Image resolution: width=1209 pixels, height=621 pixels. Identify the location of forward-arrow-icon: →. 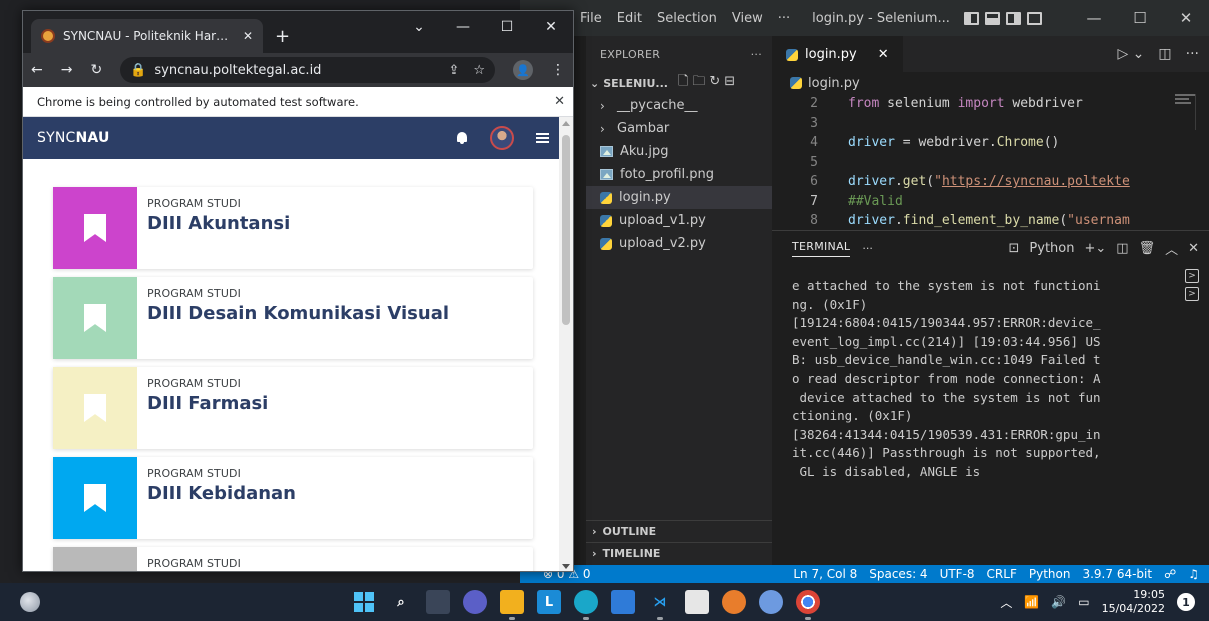
(67, 70).